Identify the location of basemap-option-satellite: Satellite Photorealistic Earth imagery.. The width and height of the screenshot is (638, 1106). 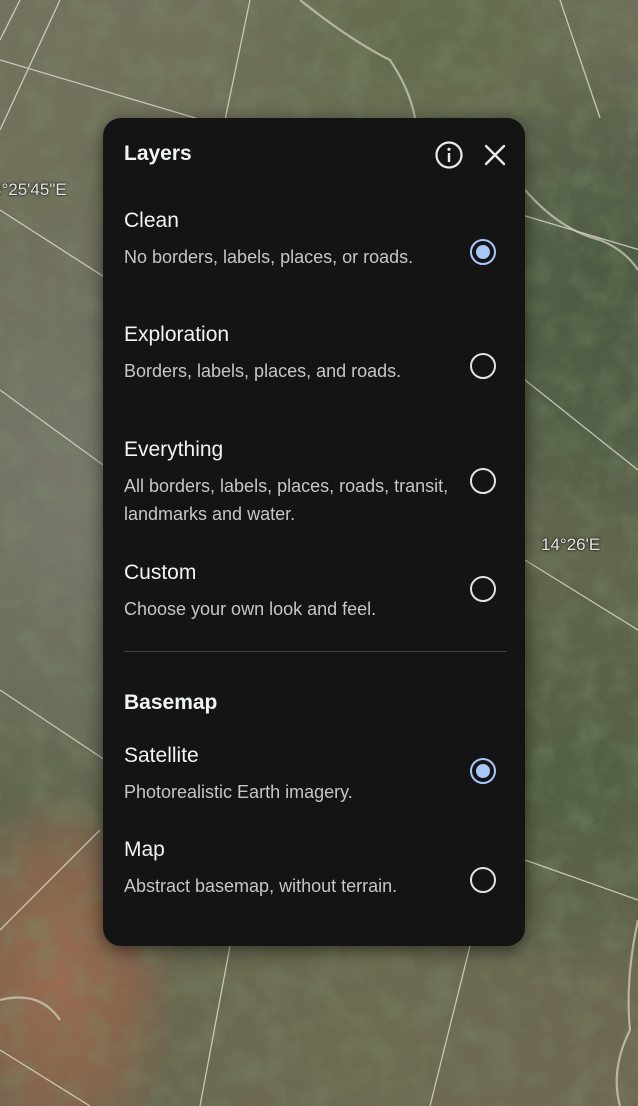
(314, 775).